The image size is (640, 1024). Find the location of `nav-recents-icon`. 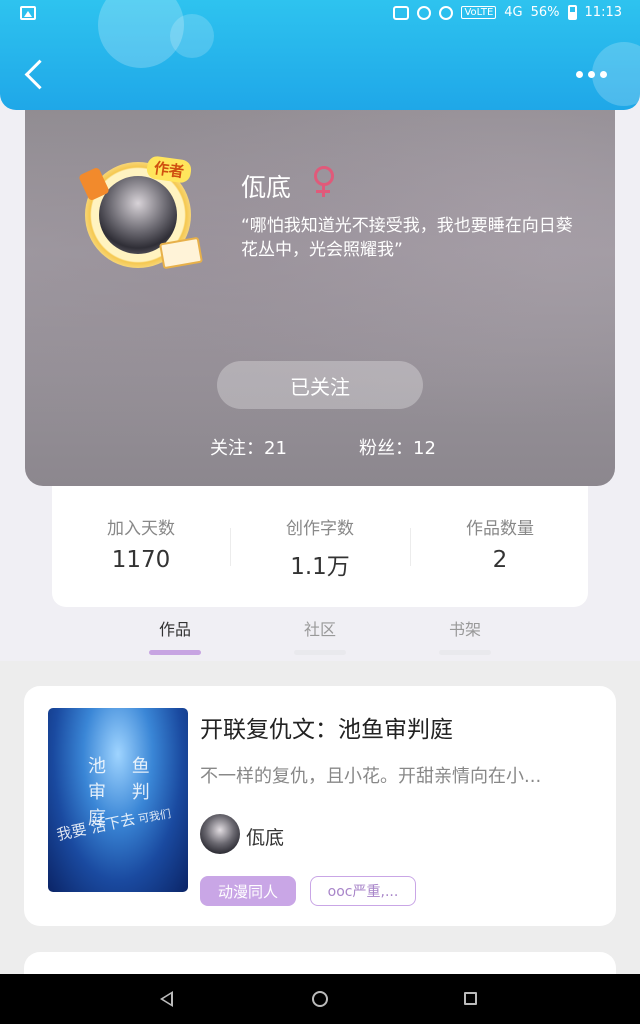

nav-recents-icon is located at coordinates (470, 998).